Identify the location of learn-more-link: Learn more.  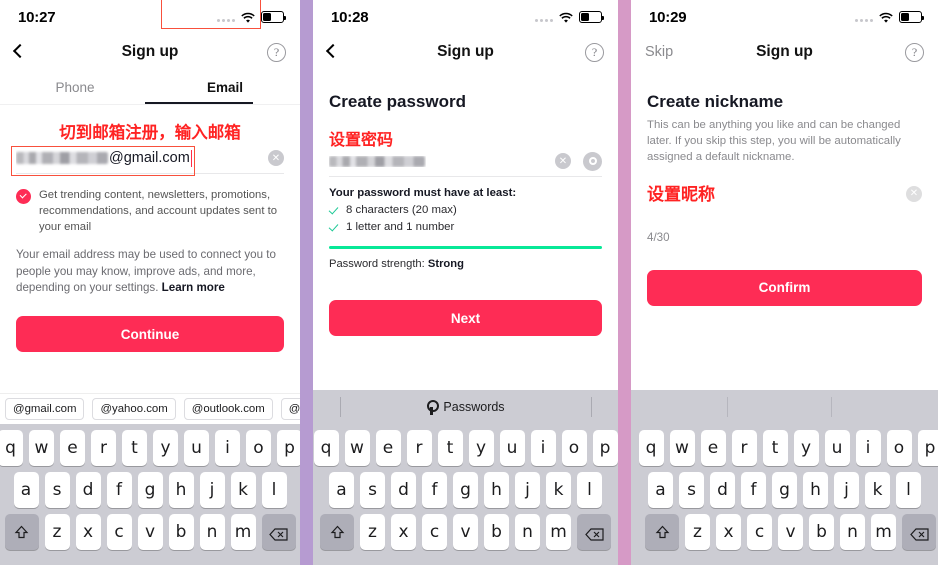
(193, 287).